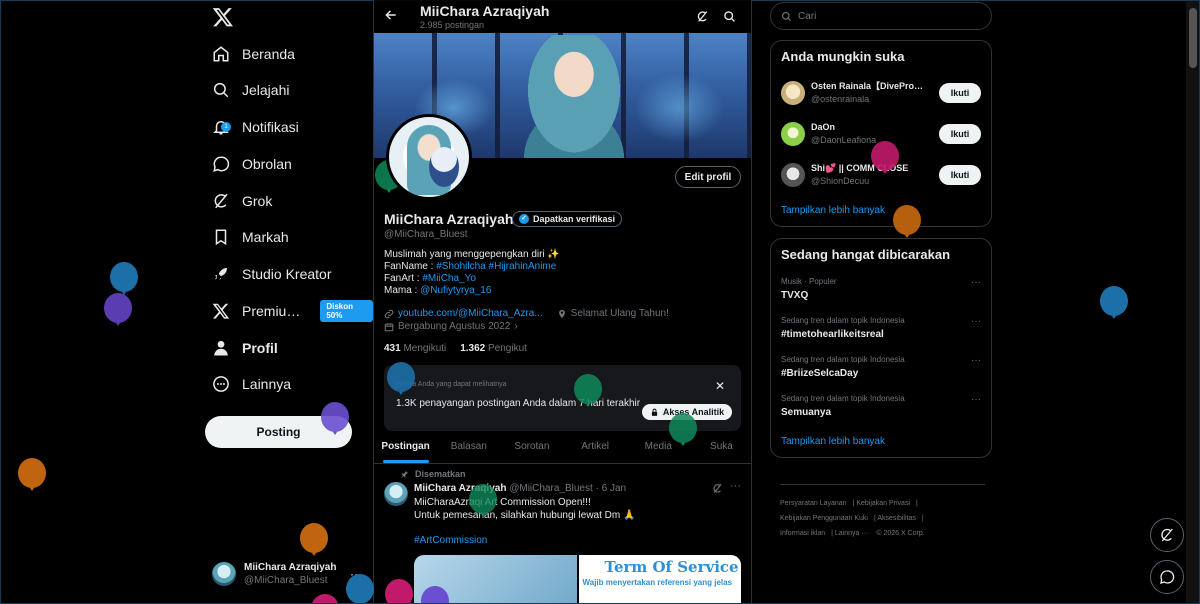  What do you see at coordinates (708, 177) in the screenshot?
I see `edit-profile-button: Edit profil` at bounding box center [708, 177].